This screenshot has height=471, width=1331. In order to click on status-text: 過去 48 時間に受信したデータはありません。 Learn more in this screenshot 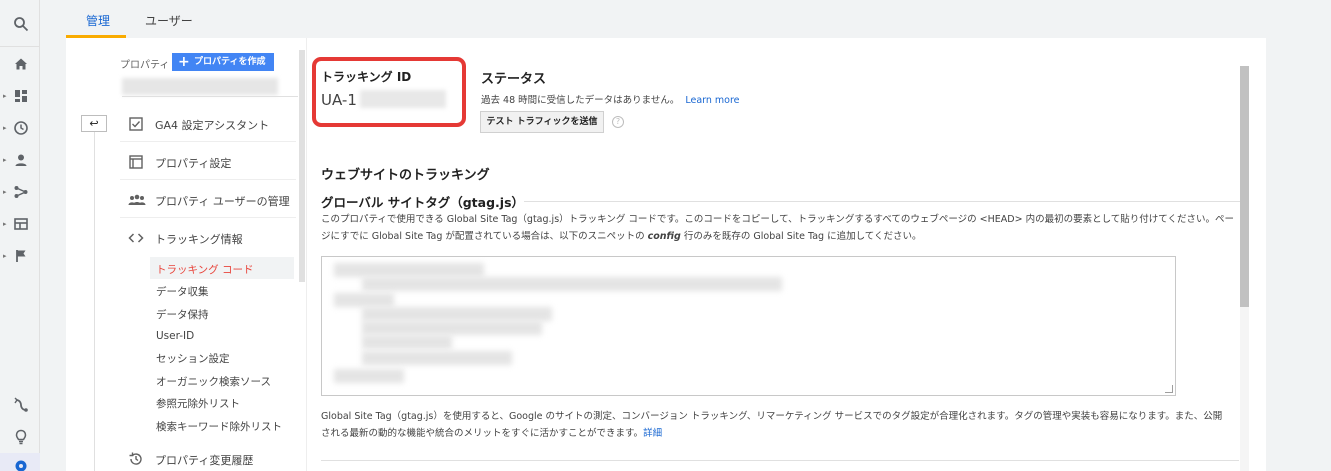, I will do `click(610, 99)`.